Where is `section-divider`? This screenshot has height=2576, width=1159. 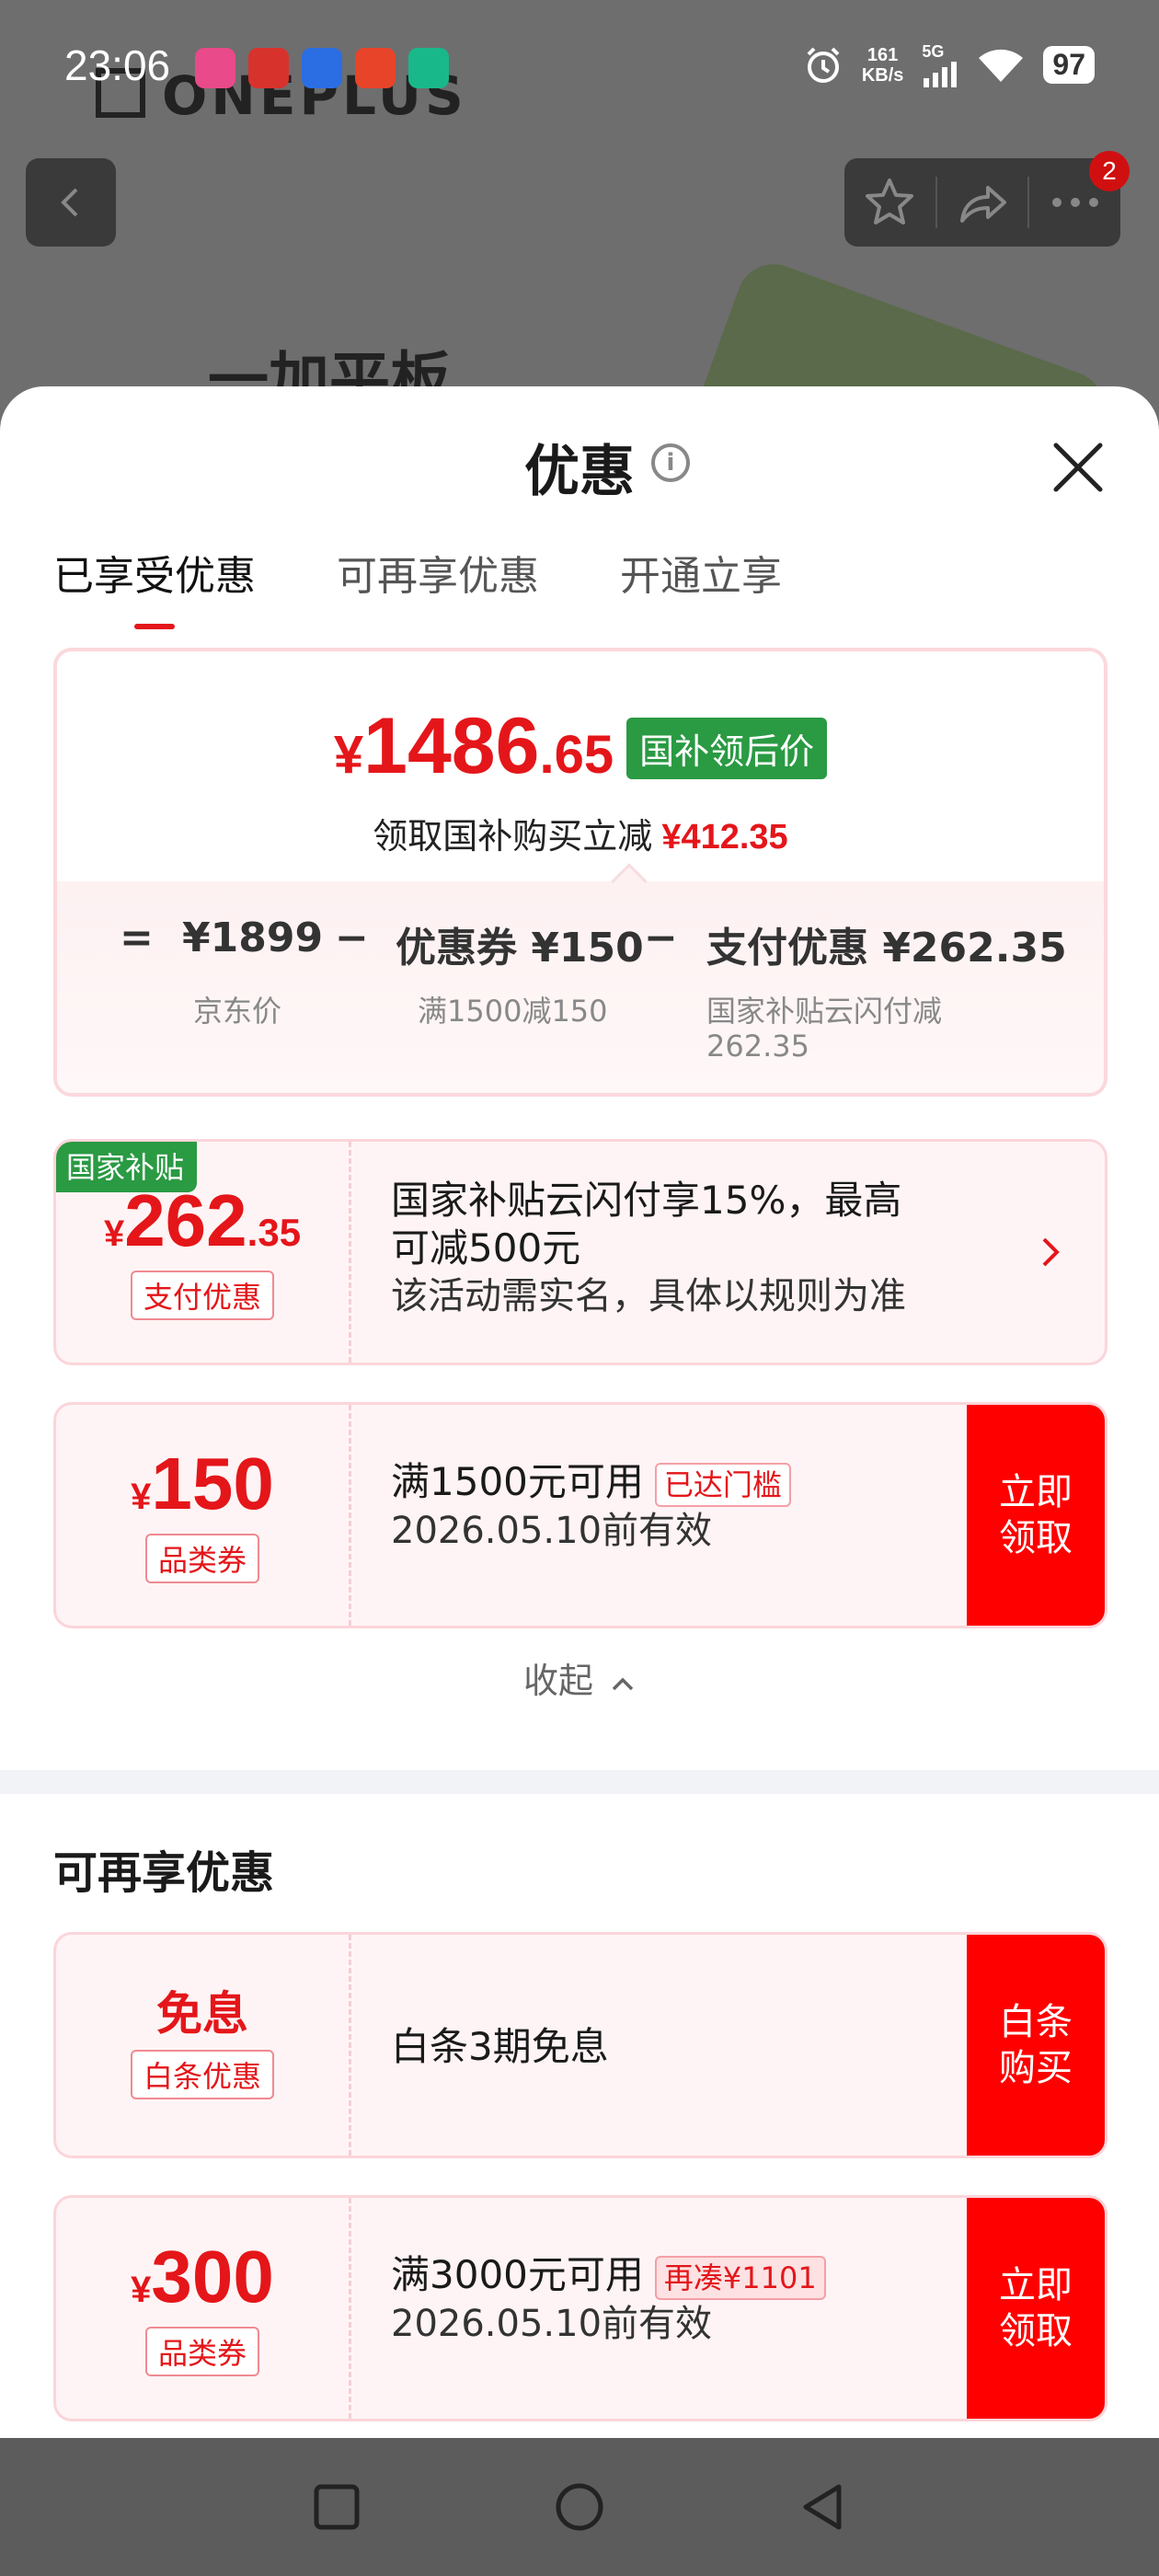 section-divider is located at coordinates (579, 1782).